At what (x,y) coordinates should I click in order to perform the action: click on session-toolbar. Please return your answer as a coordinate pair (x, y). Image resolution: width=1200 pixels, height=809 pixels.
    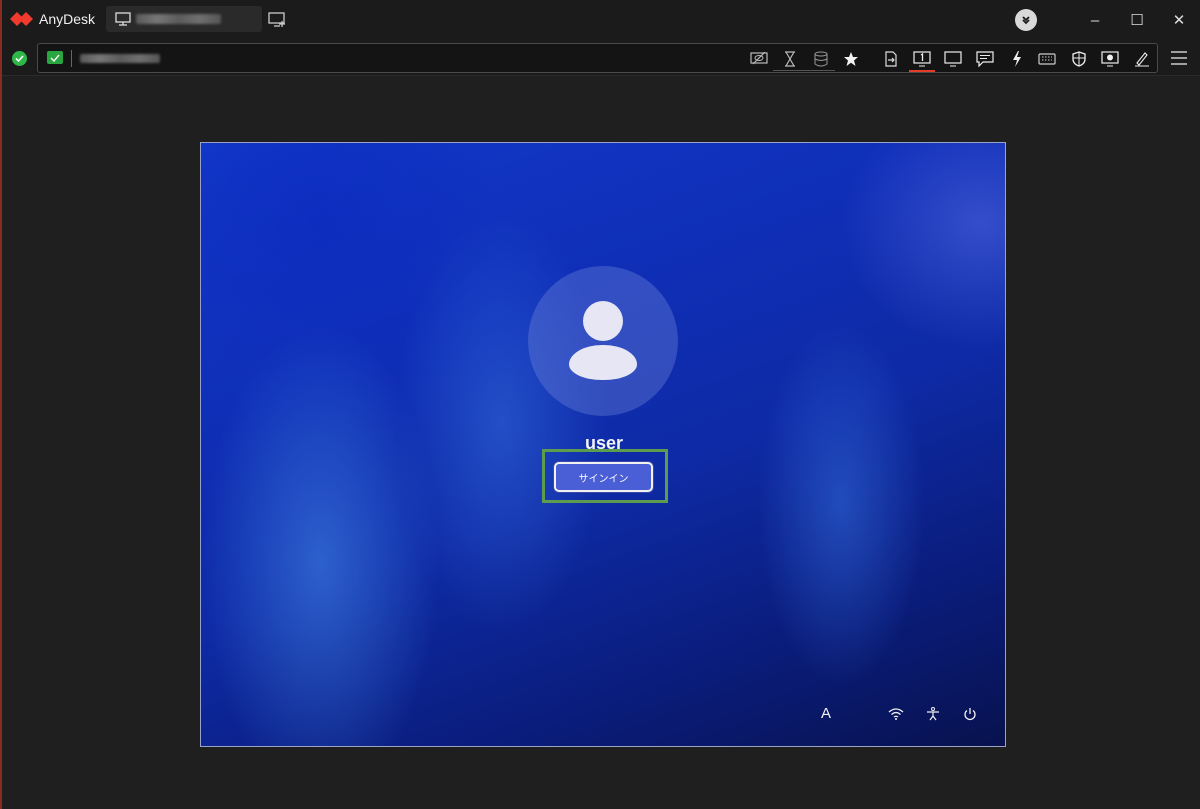
    Looking at the image, I should click on (601, 58).